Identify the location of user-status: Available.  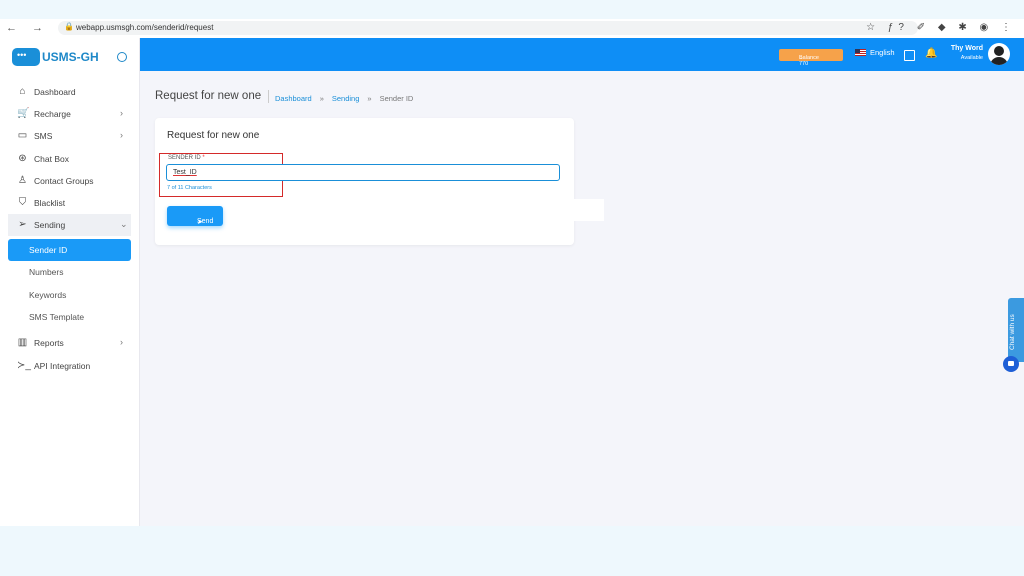
(971, 58).